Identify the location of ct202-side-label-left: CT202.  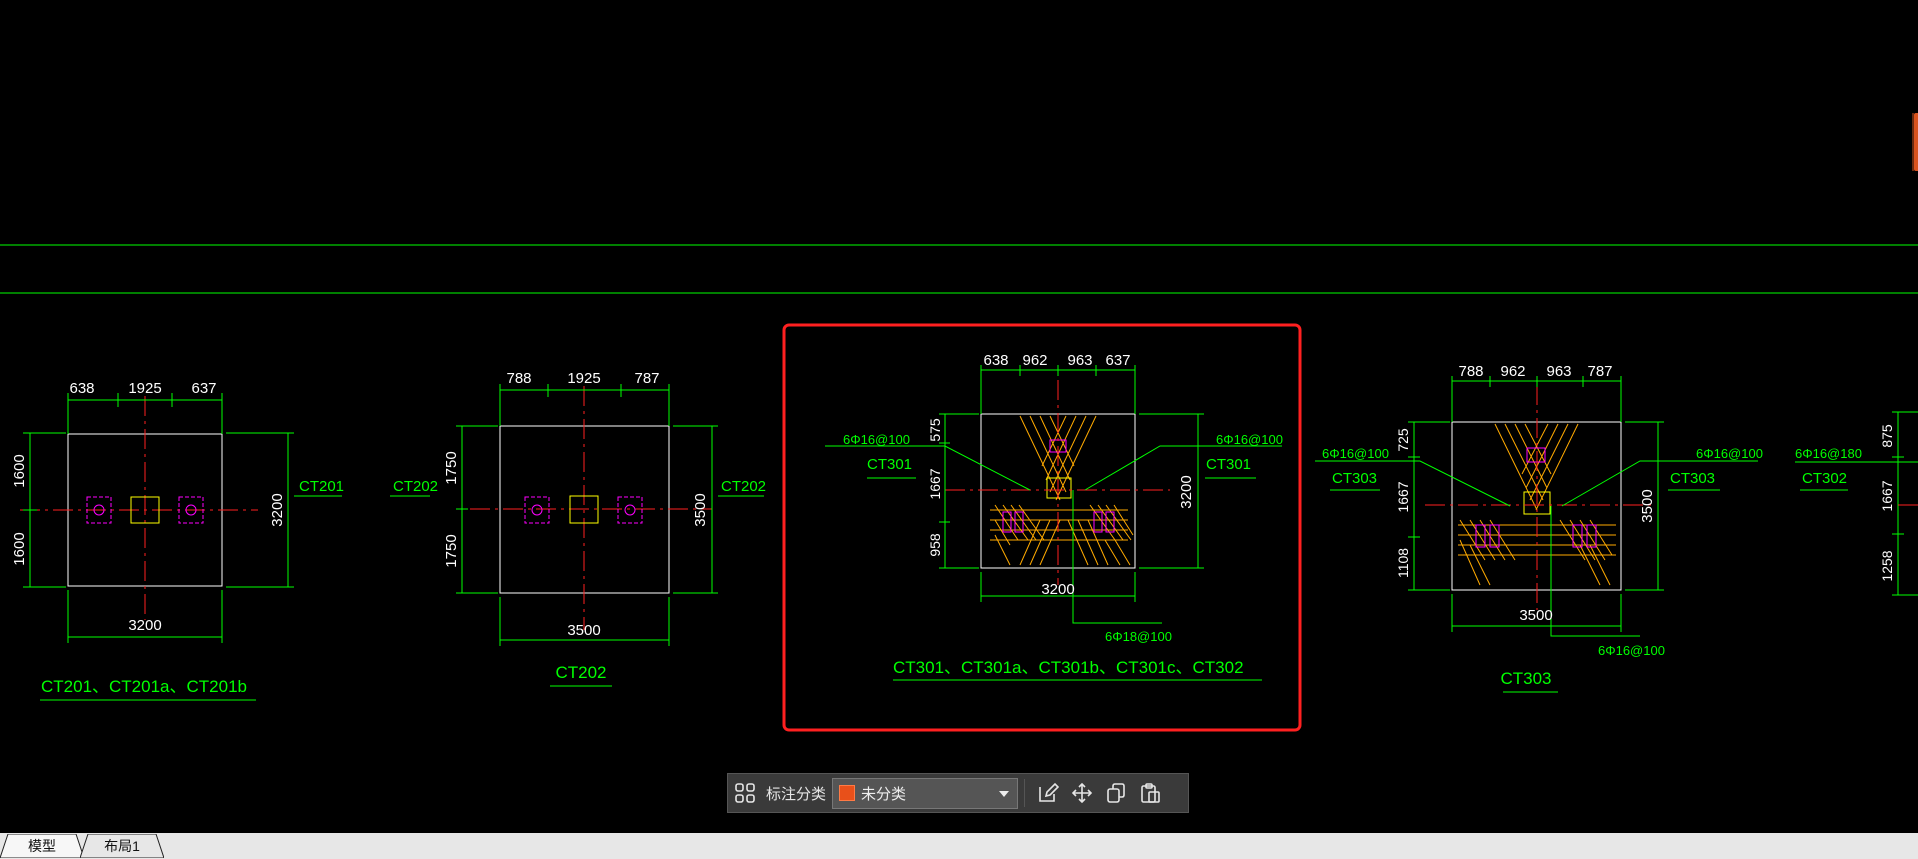
(415, 486).